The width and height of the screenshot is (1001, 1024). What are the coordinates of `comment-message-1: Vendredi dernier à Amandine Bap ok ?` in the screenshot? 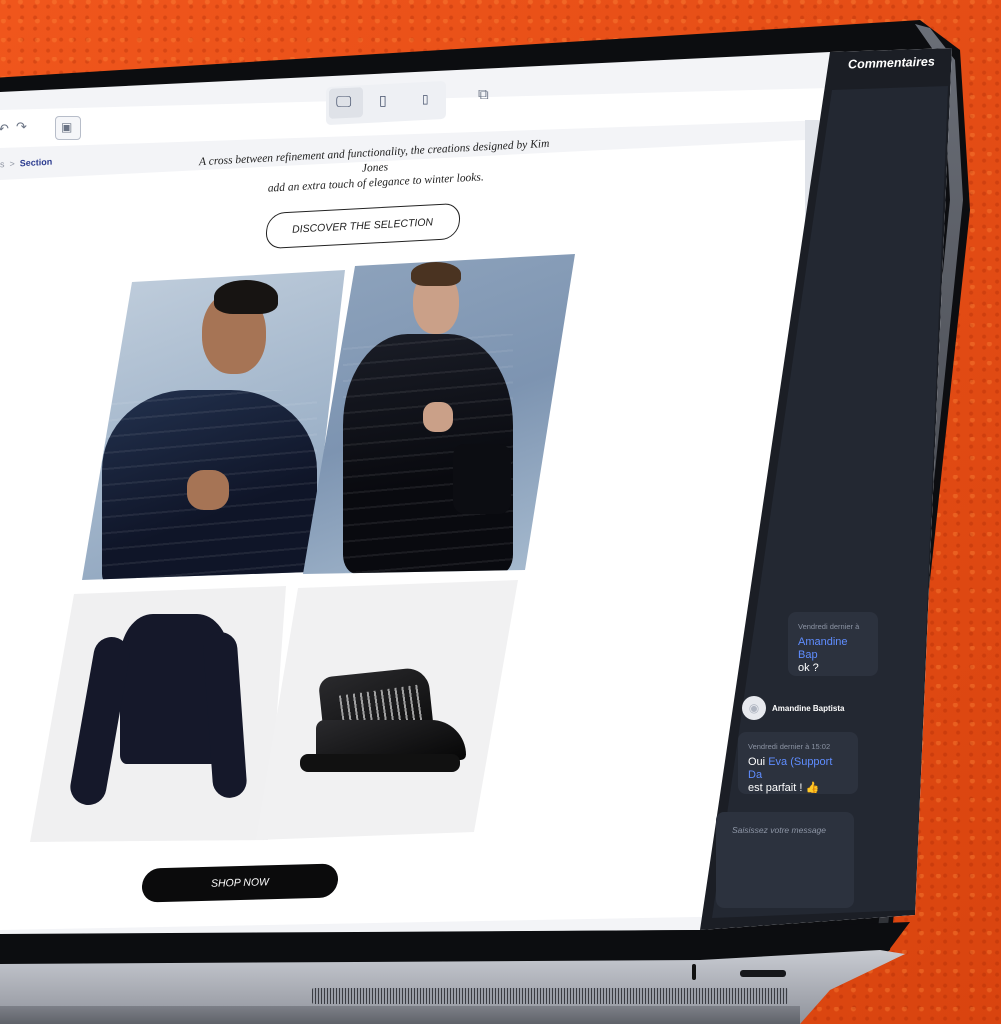 It's located at (833, 644).